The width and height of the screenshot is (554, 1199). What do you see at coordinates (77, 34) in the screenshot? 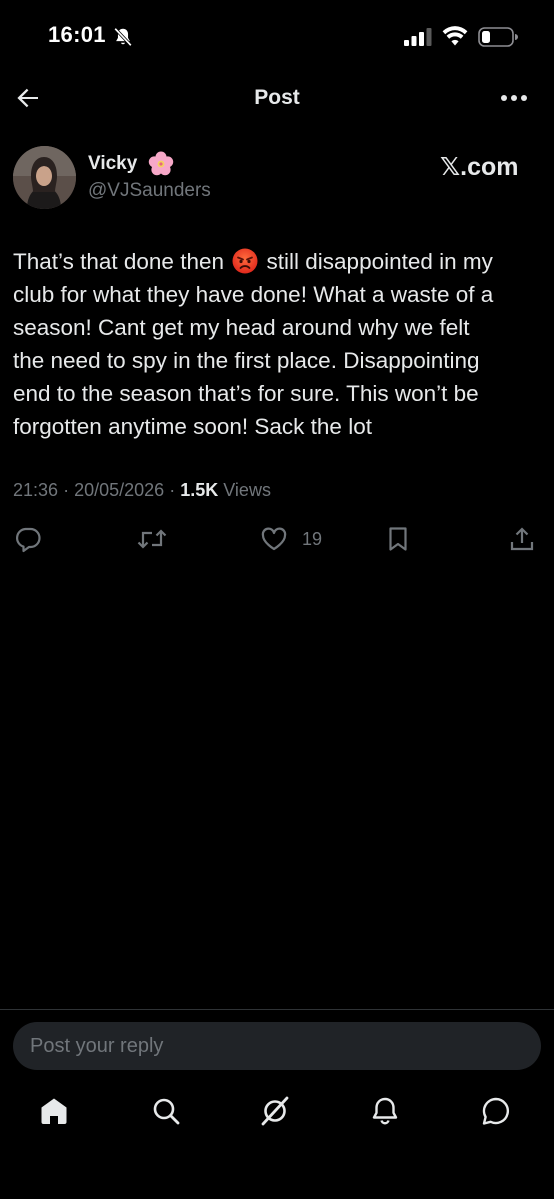
I see `status-time: 16:01` at bounding box center [77, 34].